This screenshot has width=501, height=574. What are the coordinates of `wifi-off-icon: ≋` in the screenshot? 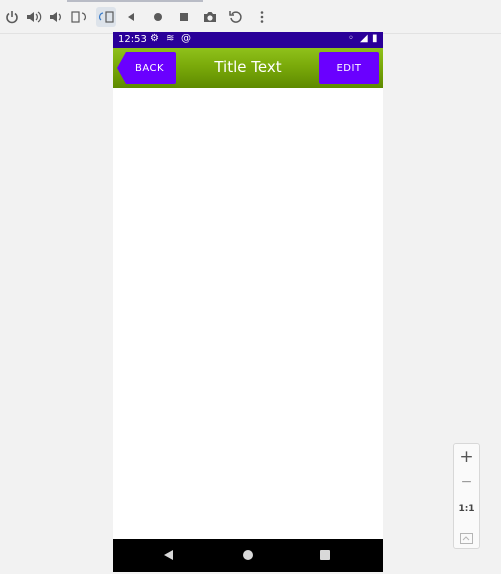 It's located at (170, 38).